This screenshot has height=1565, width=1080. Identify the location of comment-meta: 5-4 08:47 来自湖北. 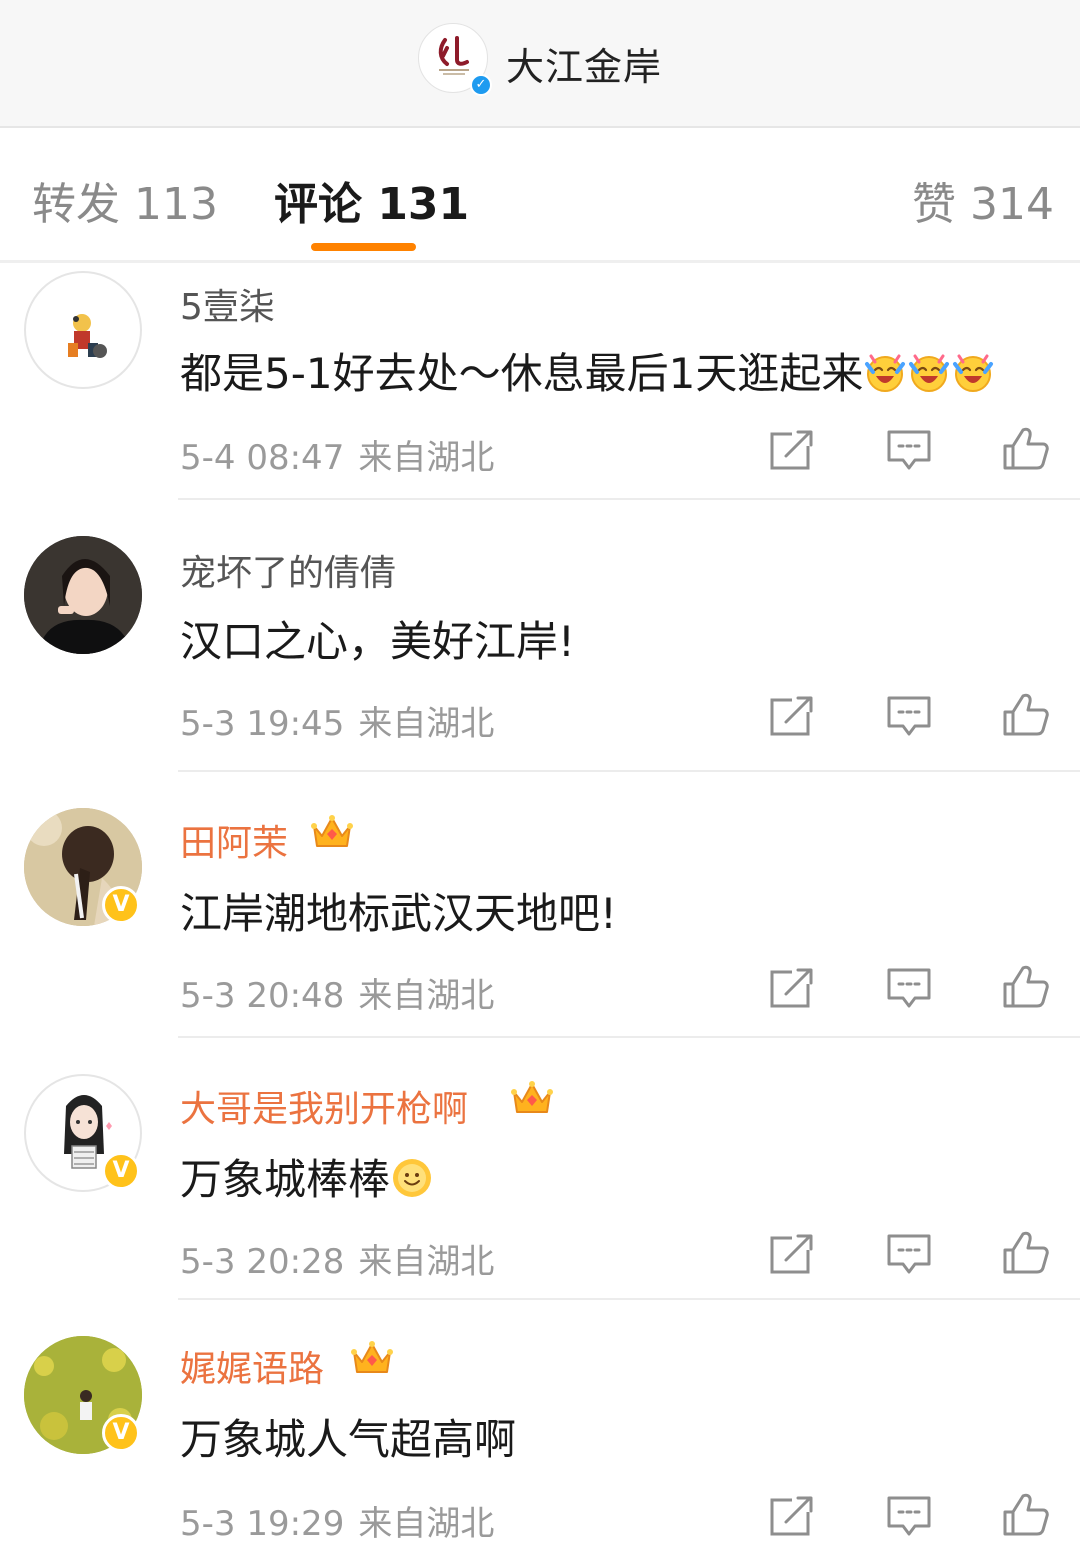
(337, 454).